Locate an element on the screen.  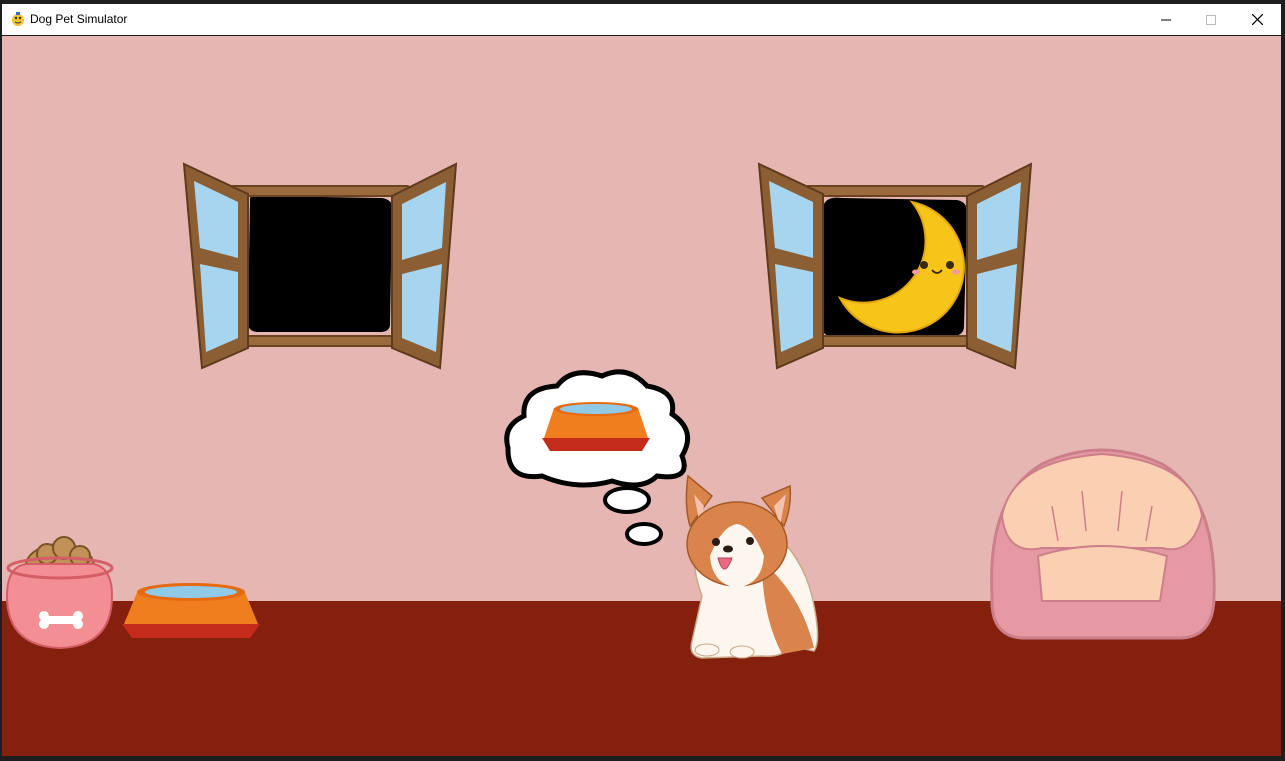
dog-bed is located at coordinates (1103, 544).